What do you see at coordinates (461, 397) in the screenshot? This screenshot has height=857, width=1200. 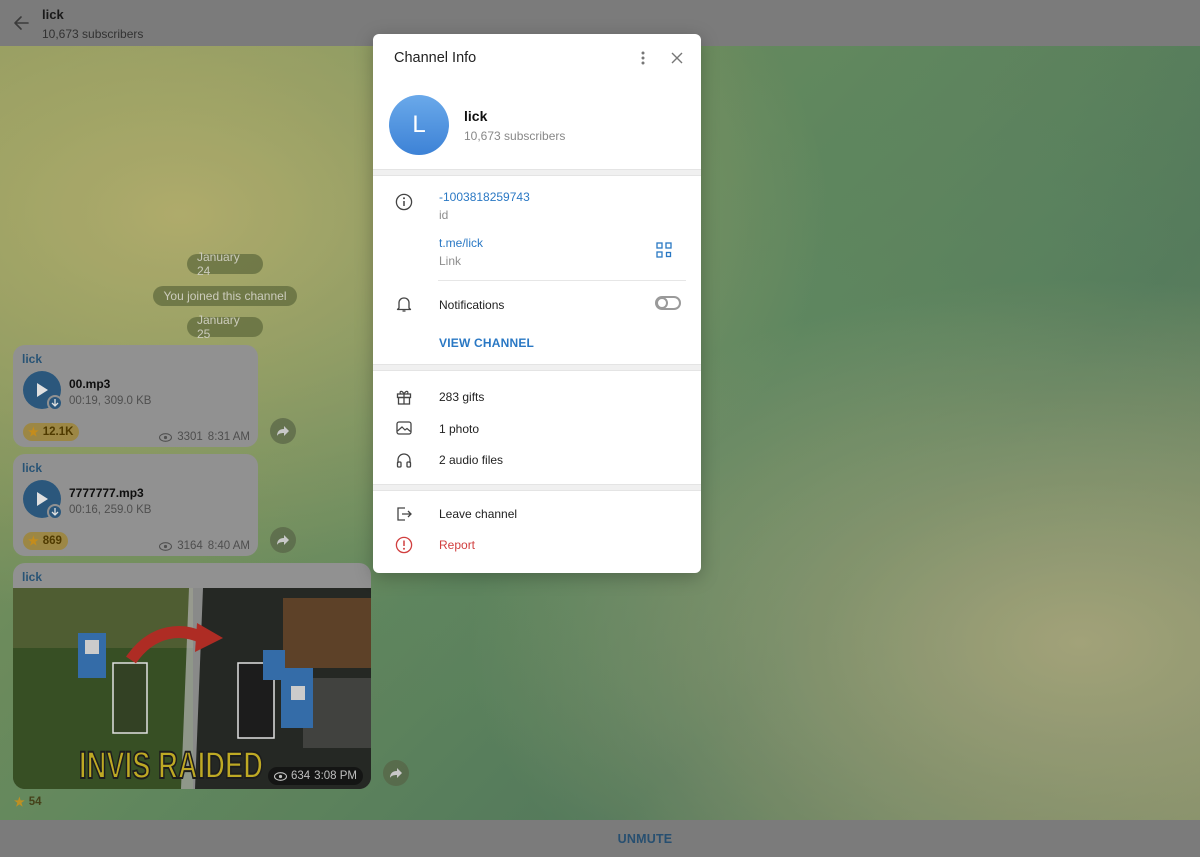 I see `gifts-row: 283 gifts` at bounding box center [461, 397].